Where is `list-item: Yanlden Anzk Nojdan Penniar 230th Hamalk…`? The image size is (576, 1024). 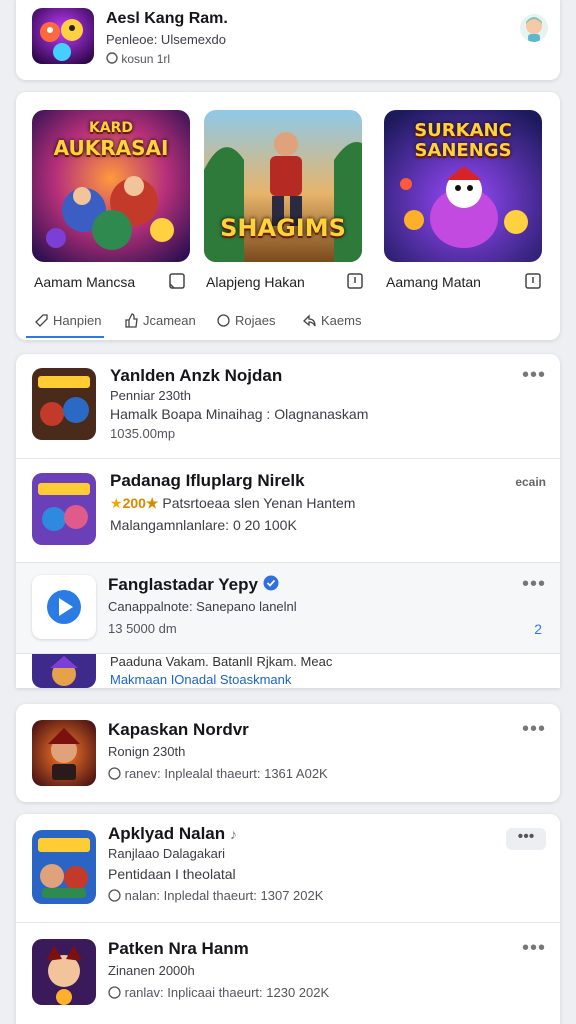 list-item: Yanlden Anzk Nojdan Penniar 230th Hamalk… is located at coordinates (288, 406).